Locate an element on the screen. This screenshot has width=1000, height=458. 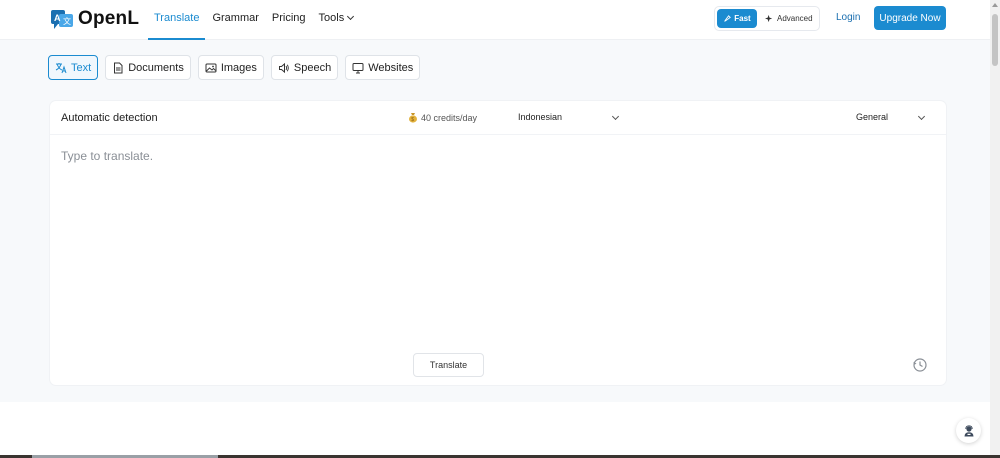
svg-text: A is located at coordinates (57, 18).